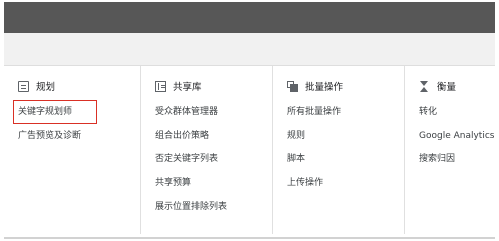 Image resolution: width=499 pixels, height=241 pixels. I want to click on planning-icon, so click(23, 86).